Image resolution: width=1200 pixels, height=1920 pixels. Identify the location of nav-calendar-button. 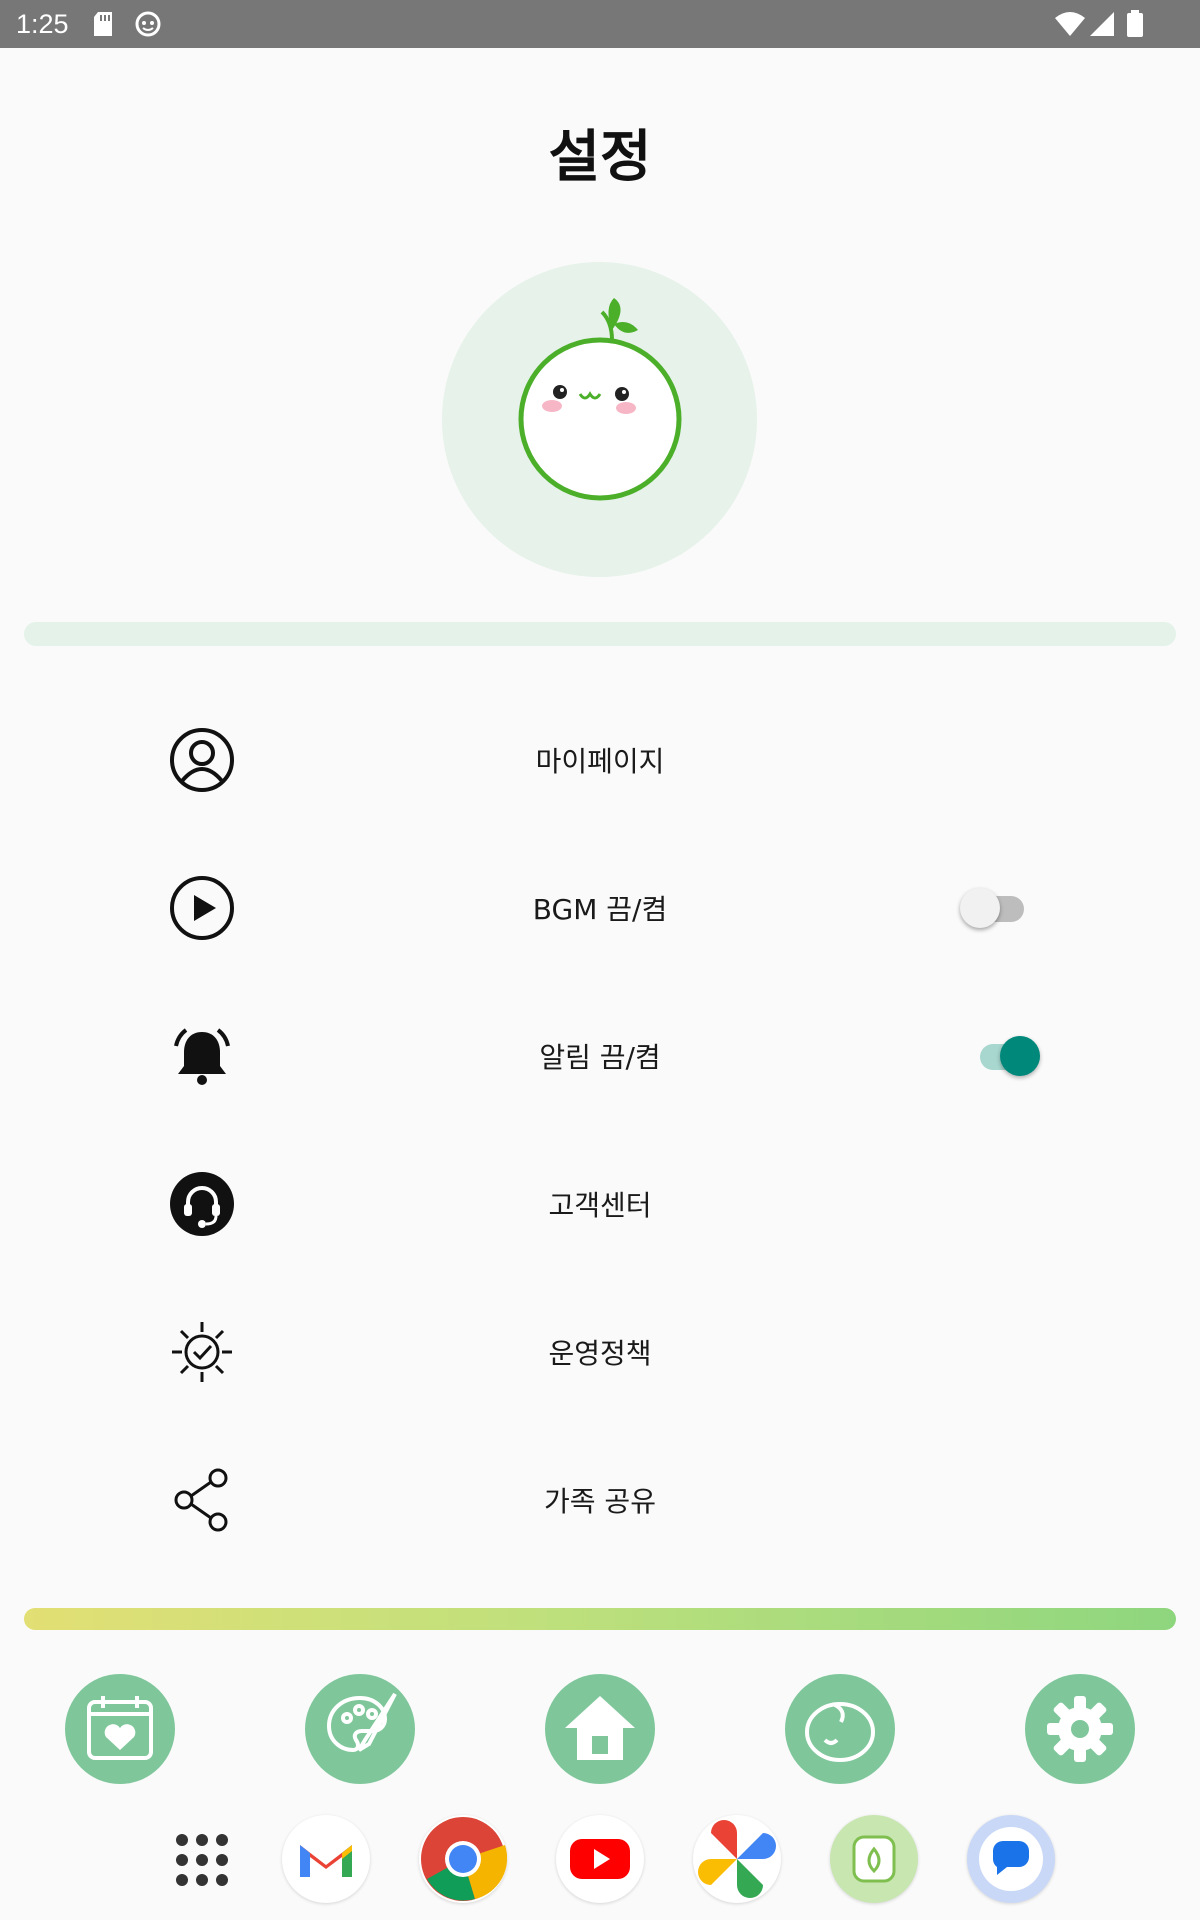
(120, 1729).